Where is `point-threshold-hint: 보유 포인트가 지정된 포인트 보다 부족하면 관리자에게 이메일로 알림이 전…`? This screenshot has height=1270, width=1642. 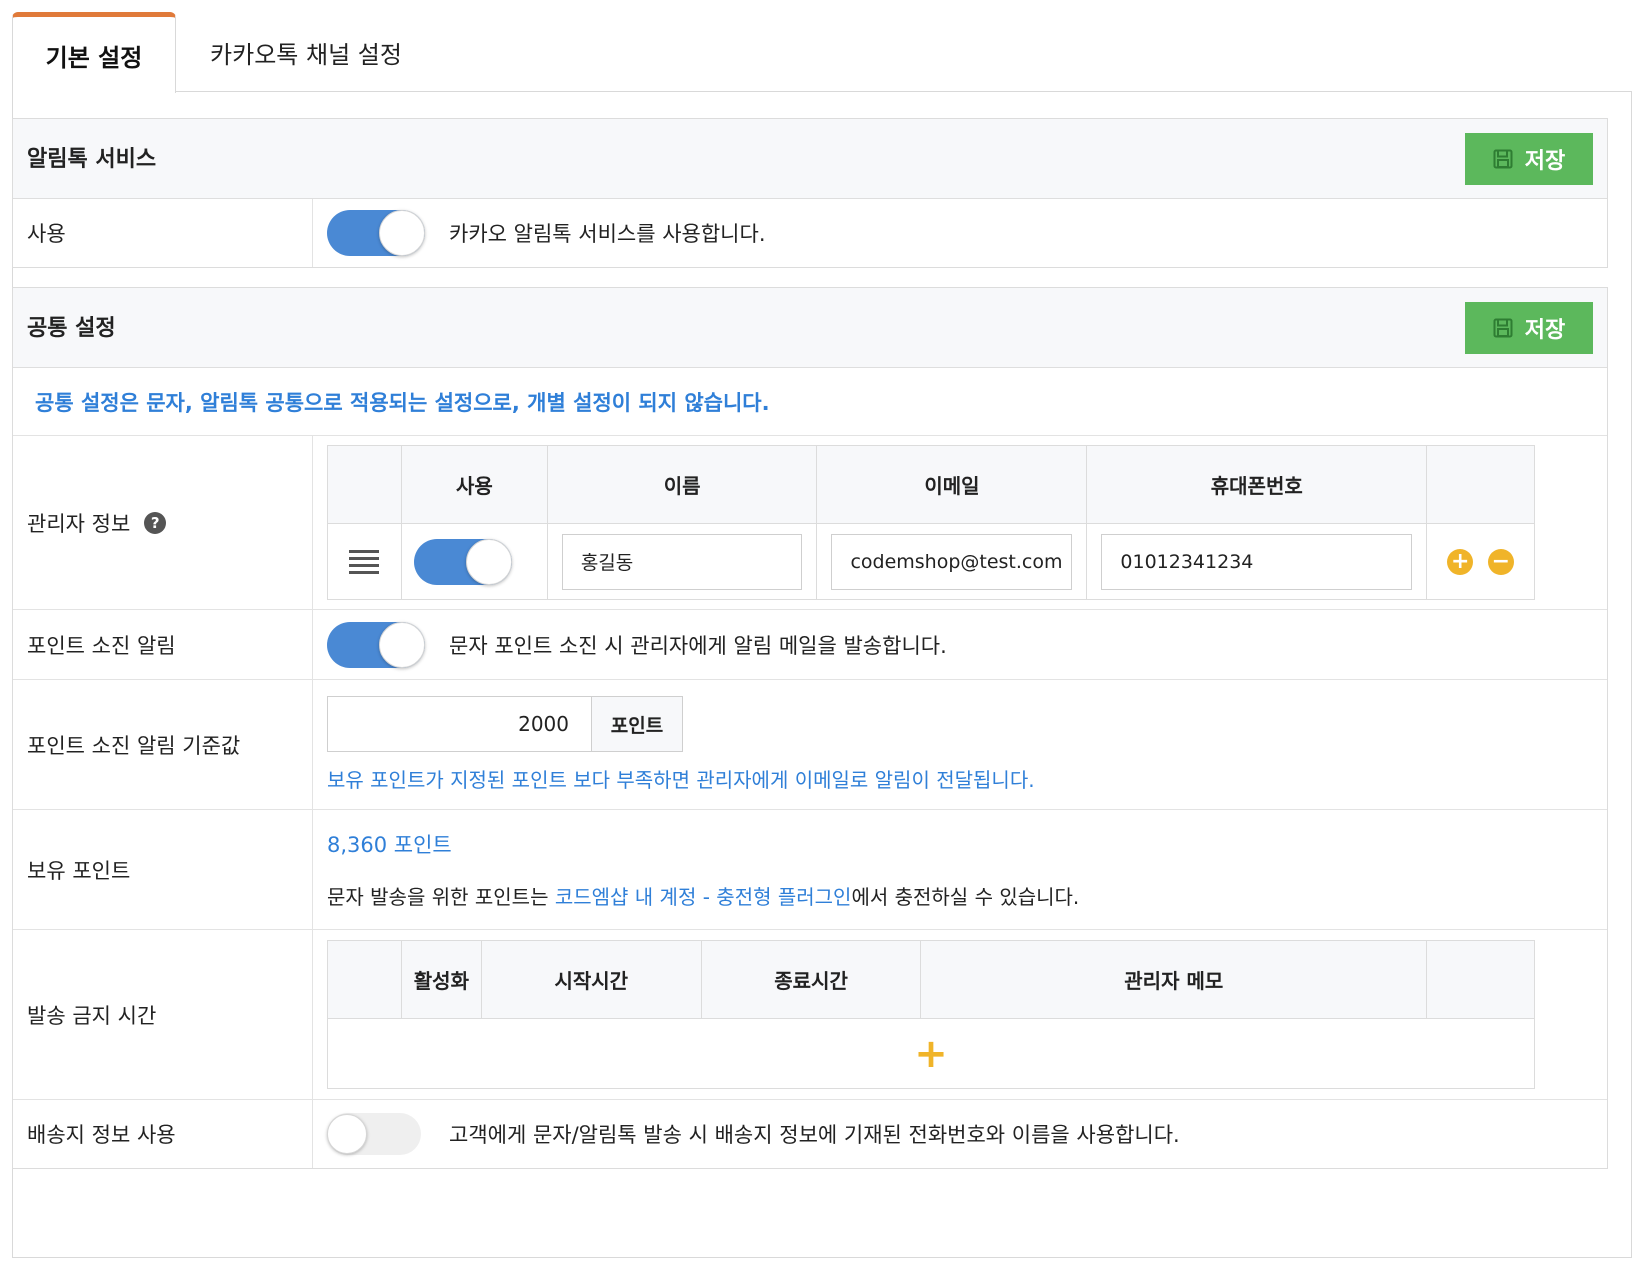 point-threshold-hint: 보유 포인트가 지정된 포인트 보다 부족하면 관리자에게 이메일로 알림이 전… is located at coordinates (681, 780).